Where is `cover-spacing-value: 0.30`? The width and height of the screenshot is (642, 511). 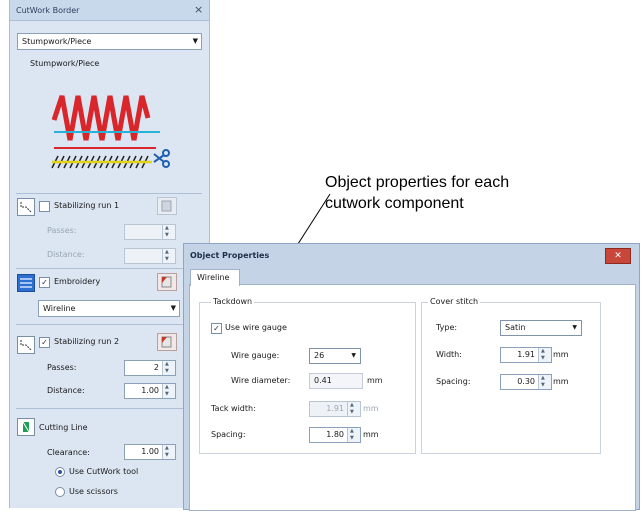
cover-spacing-value: 0.30 is located at coordinates (526, 381).